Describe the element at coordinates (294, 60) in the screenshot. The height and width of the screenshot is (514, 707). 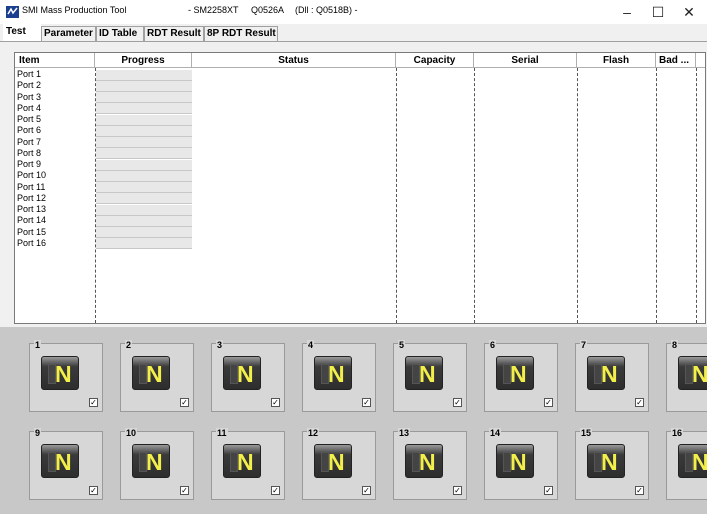
I see `column-header-status: Status` at that location.